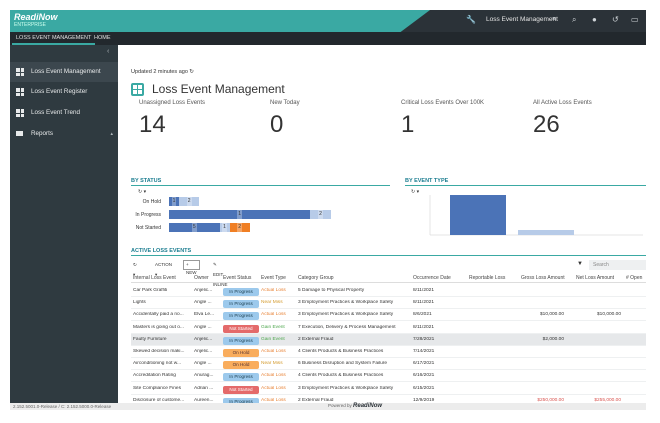 This screenshot has height=423, width=660. I want to click on user-icon: ●, so click(594, 20).